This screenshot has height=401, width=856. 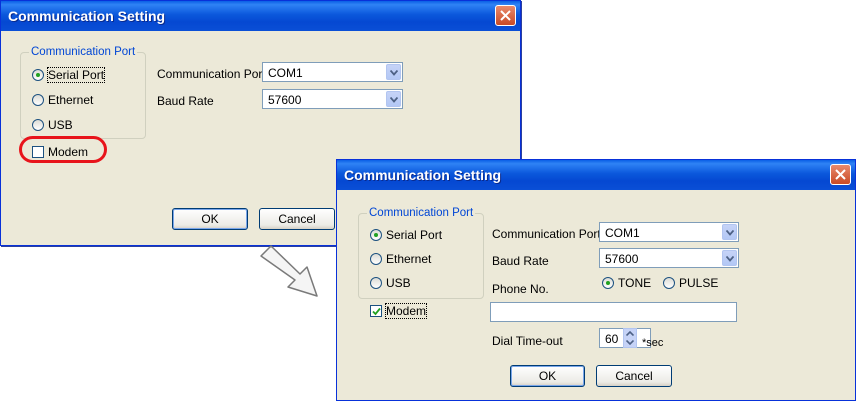 What do you see at coordinates (635, 283) in the screenshot?
I see `radio-label: TONE` at bounding box center [635, 283].